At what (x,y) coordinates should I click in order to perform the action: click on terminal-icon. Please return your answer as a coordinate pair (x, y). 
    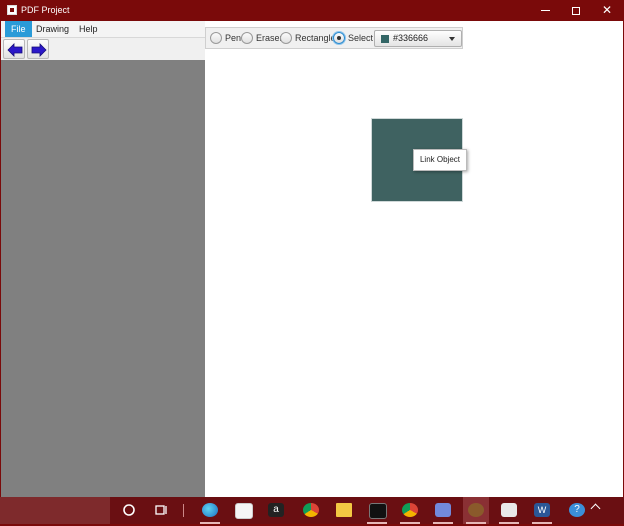
    Looking at the image, I should click on (377, 510).